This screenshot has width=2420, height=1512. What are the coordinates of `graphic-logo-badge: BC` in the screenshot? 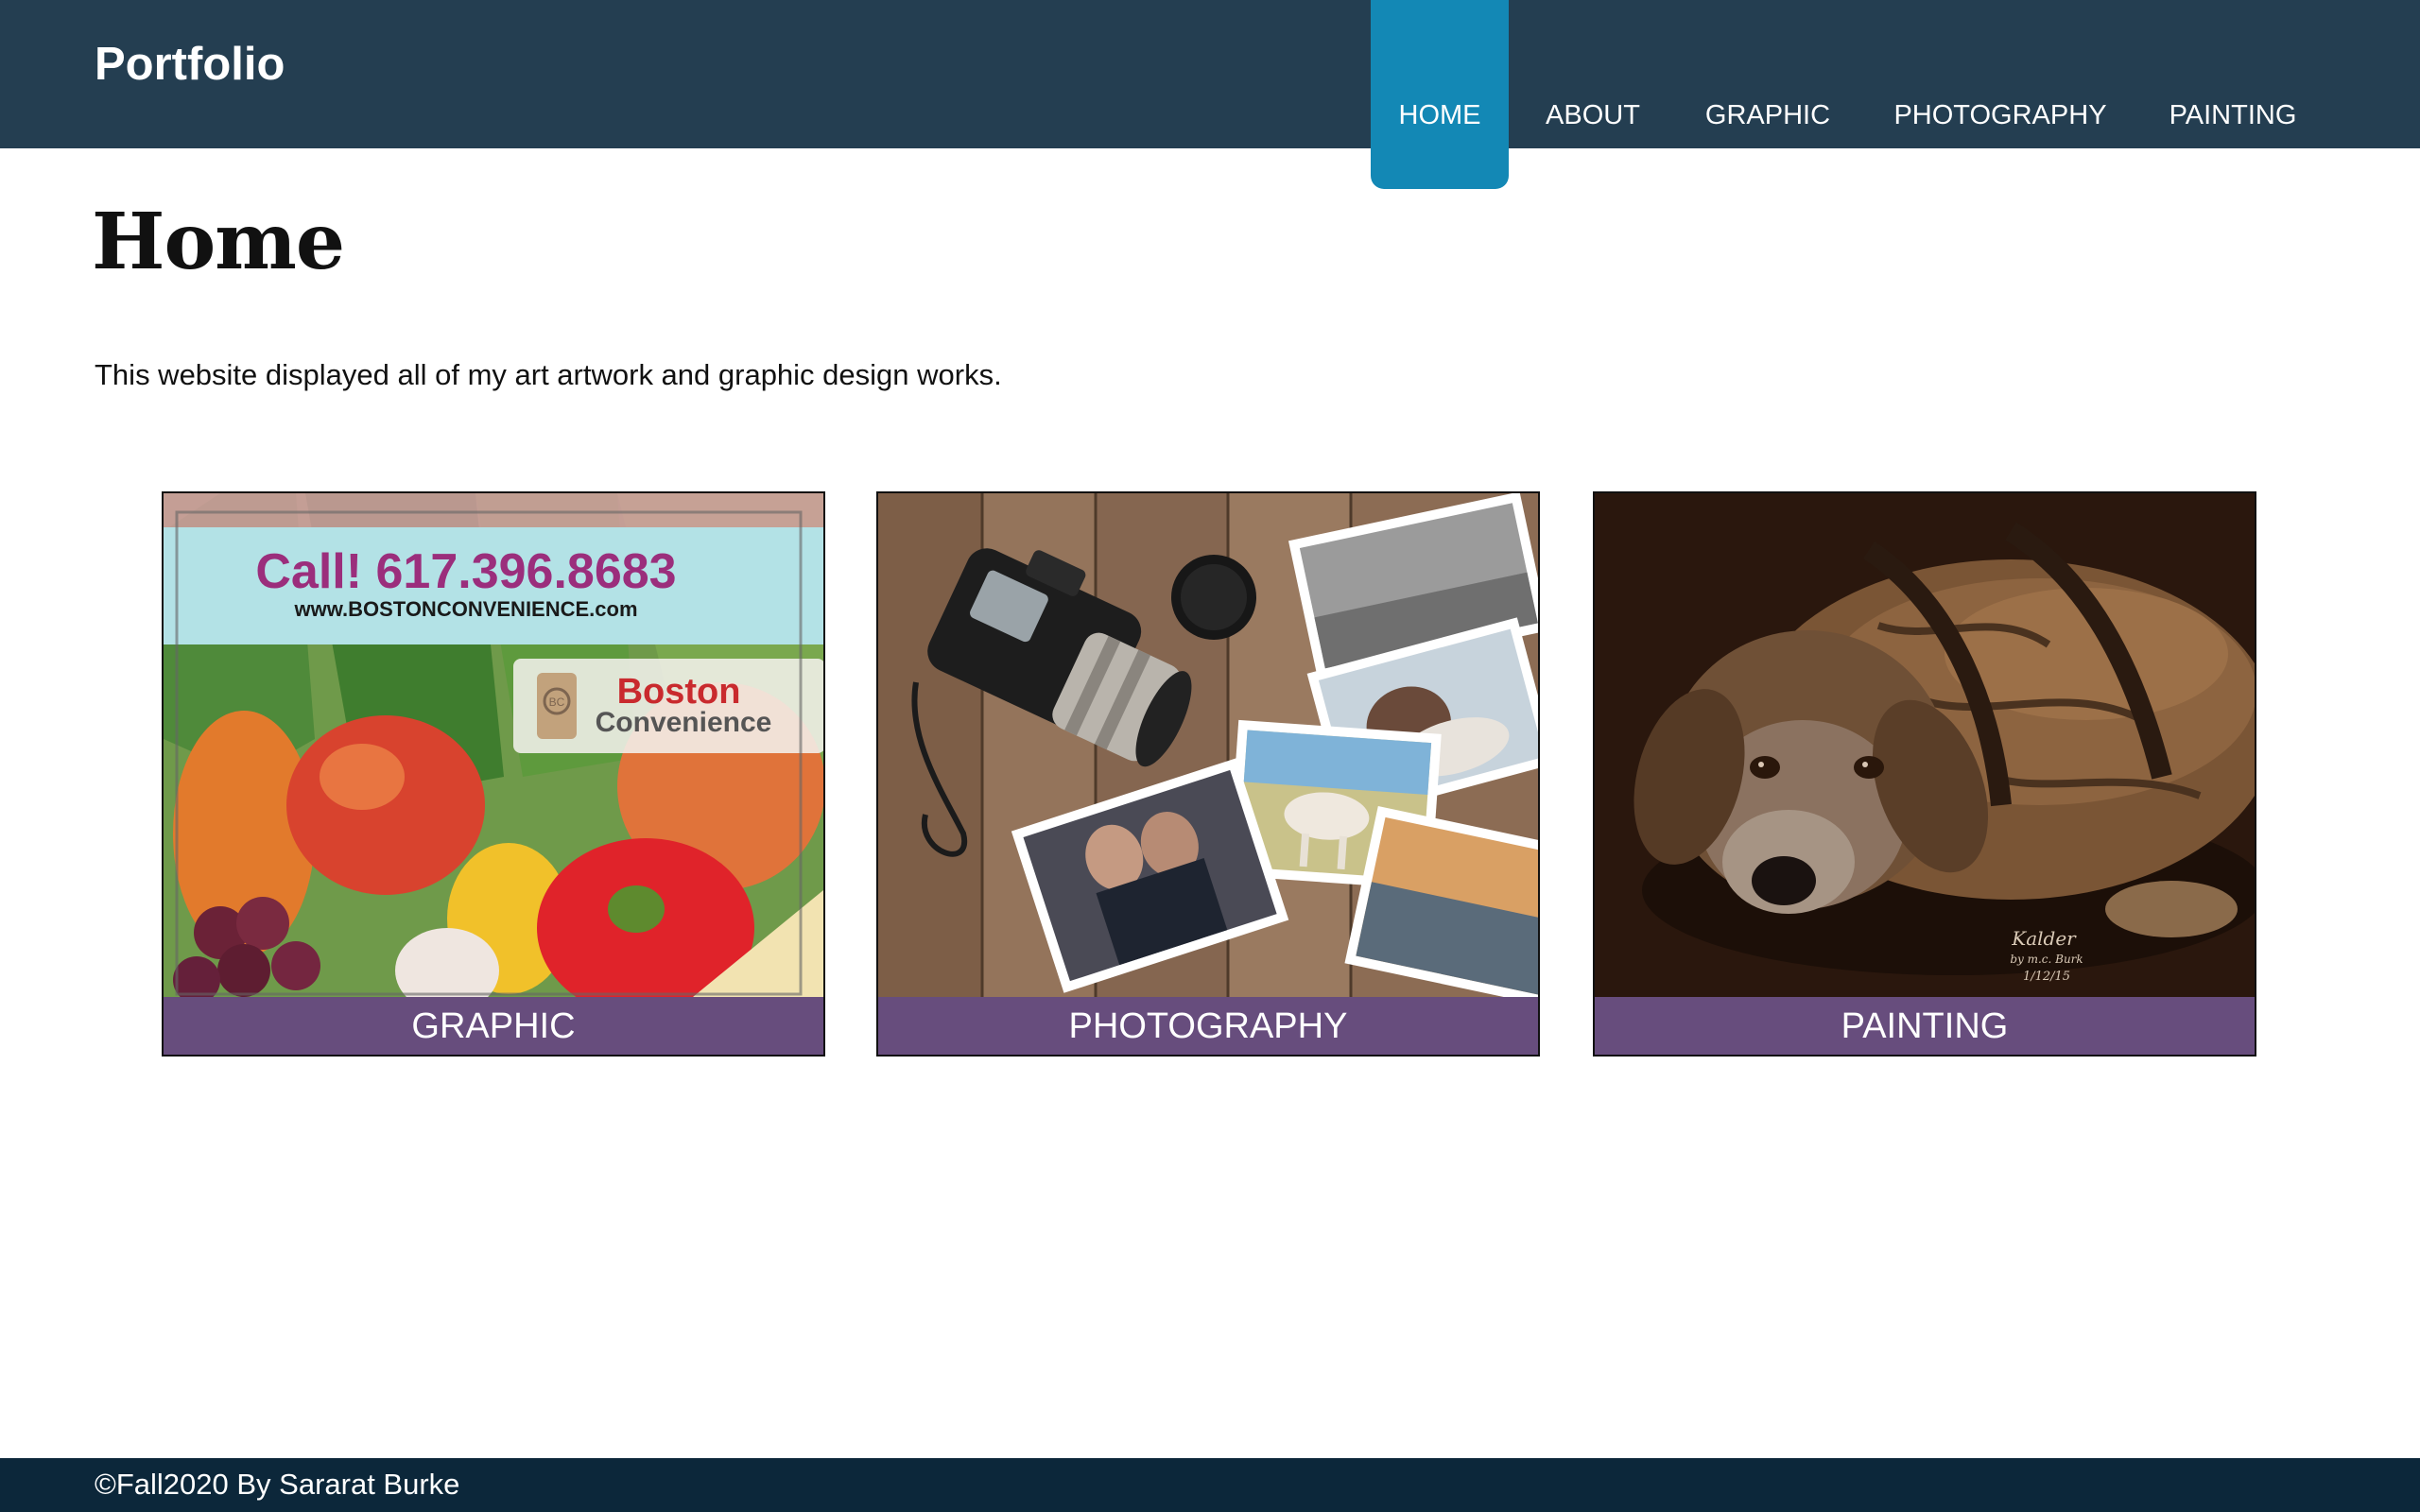 It's located at (557, 702).